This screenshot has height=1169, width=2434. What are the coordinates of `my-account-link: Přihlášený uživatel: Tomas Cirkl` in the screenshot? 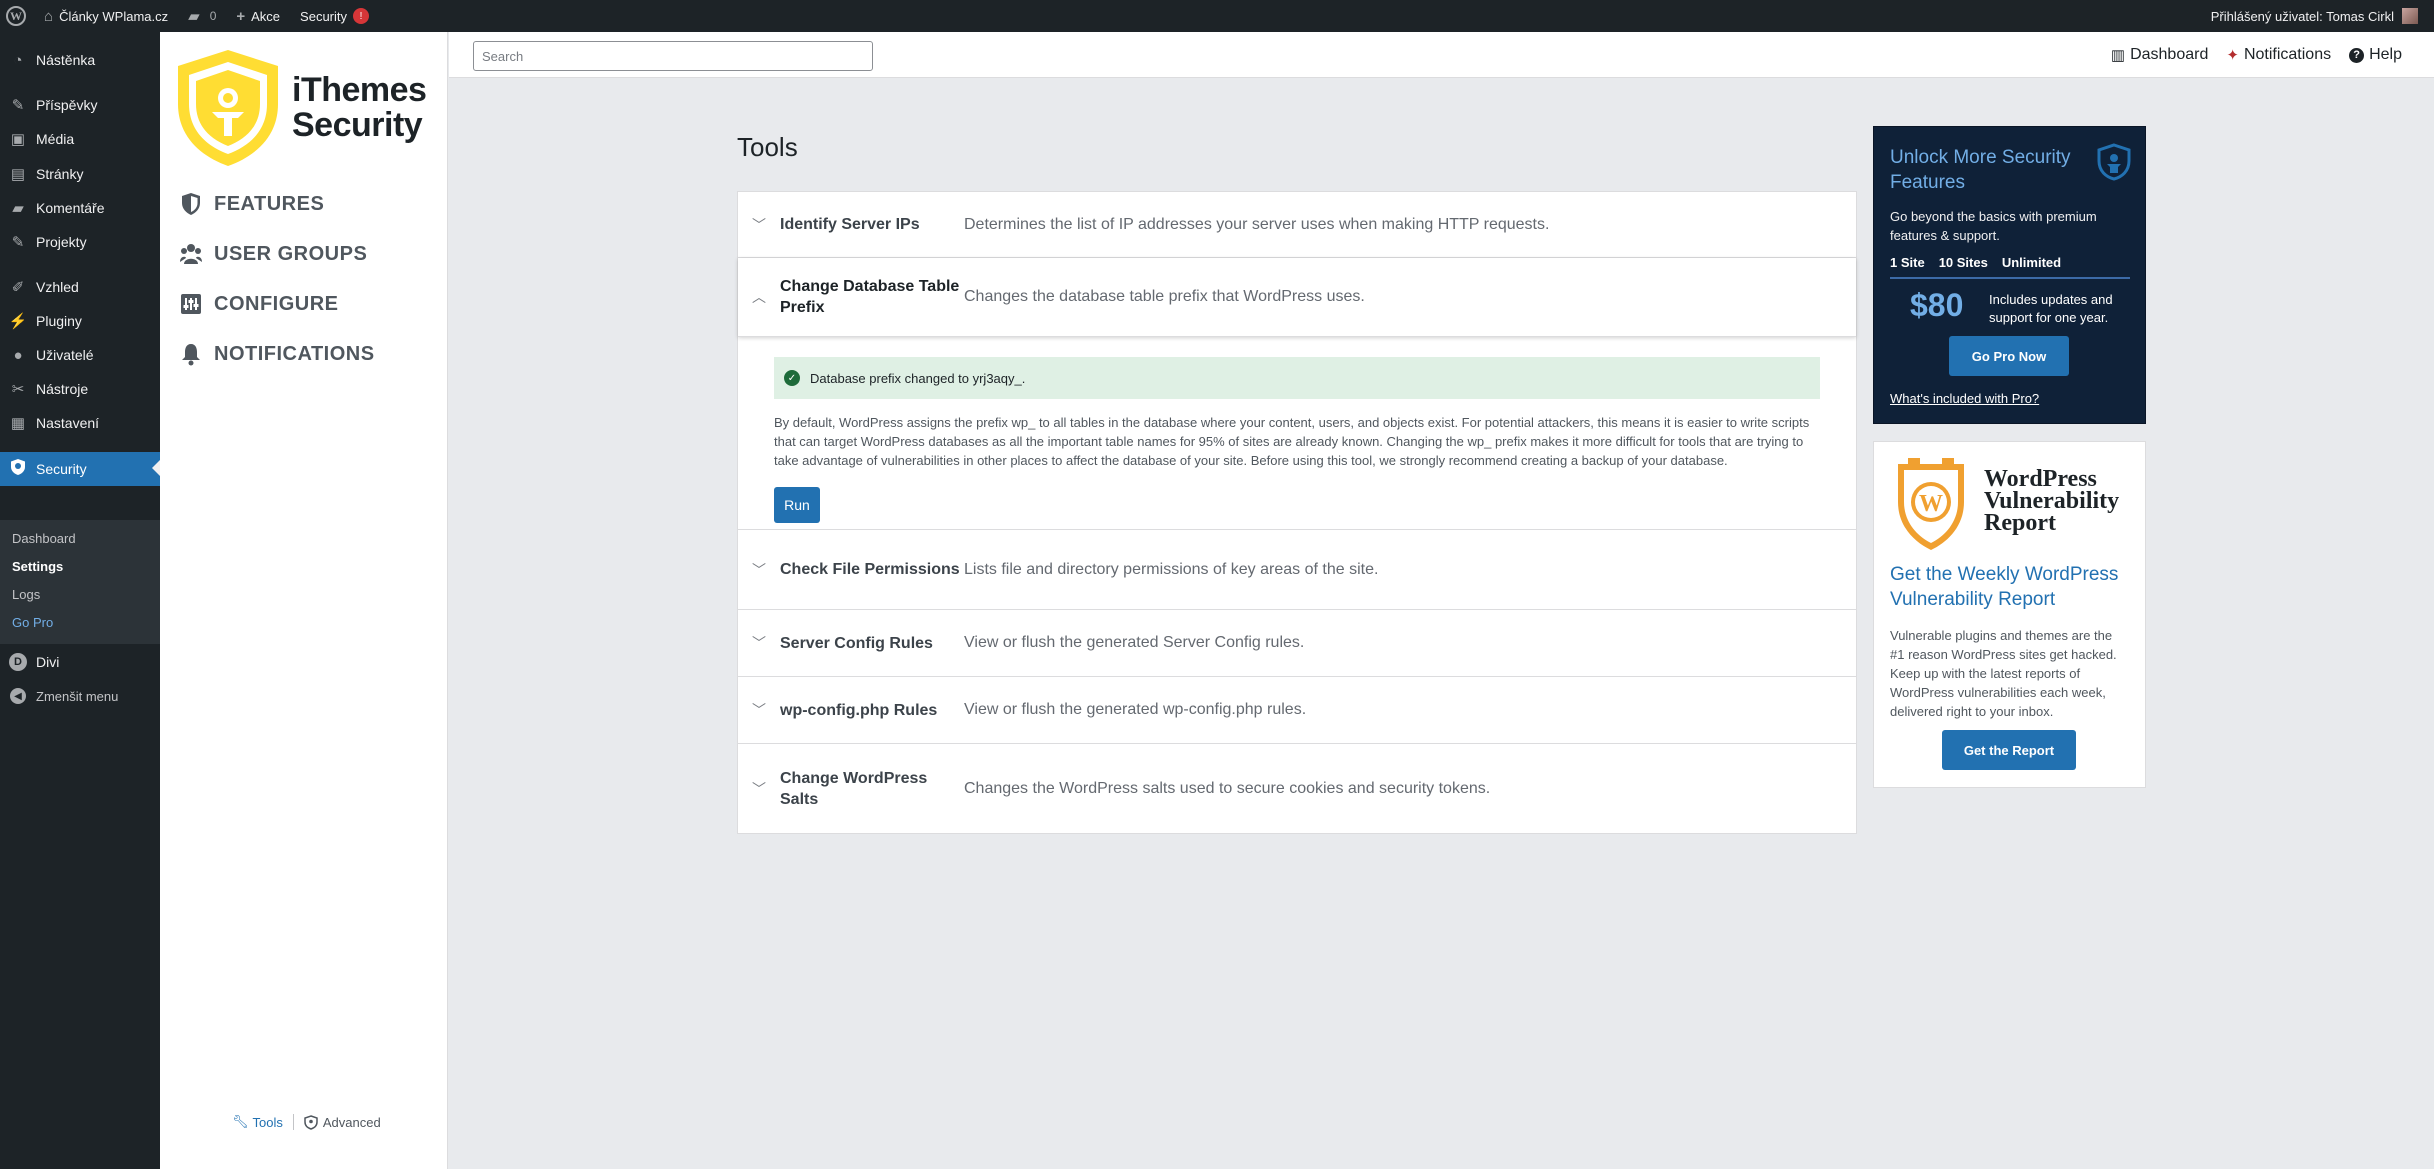 It's located at (2314, 16).